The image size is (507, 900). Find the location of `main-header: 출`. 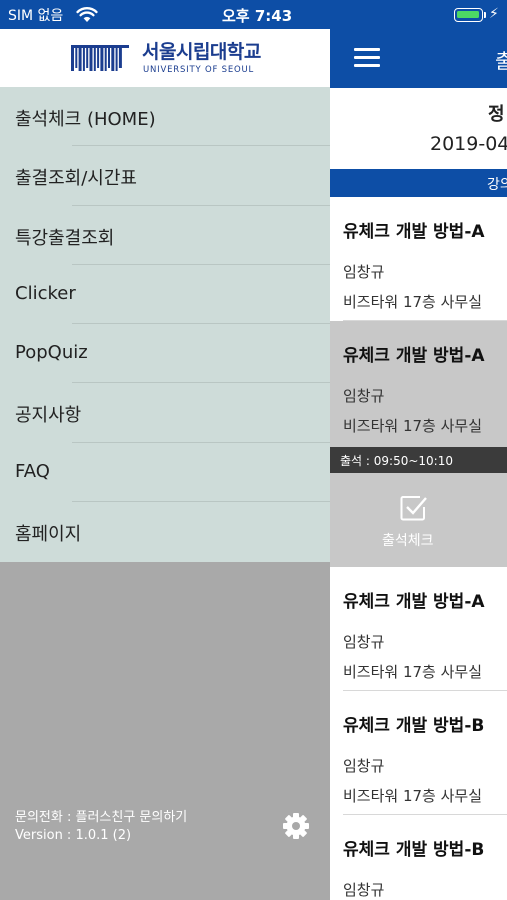

main-header: 출 is located at coordinates (418, 58).